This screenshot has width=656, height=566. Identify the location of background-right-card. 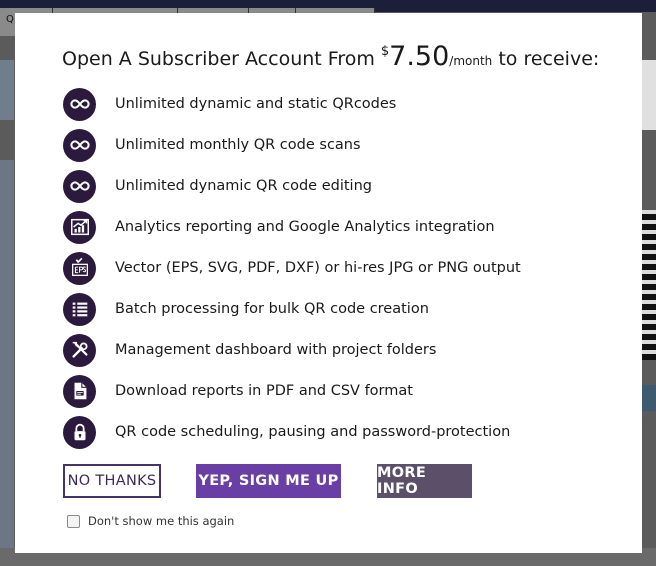
(648, 95).